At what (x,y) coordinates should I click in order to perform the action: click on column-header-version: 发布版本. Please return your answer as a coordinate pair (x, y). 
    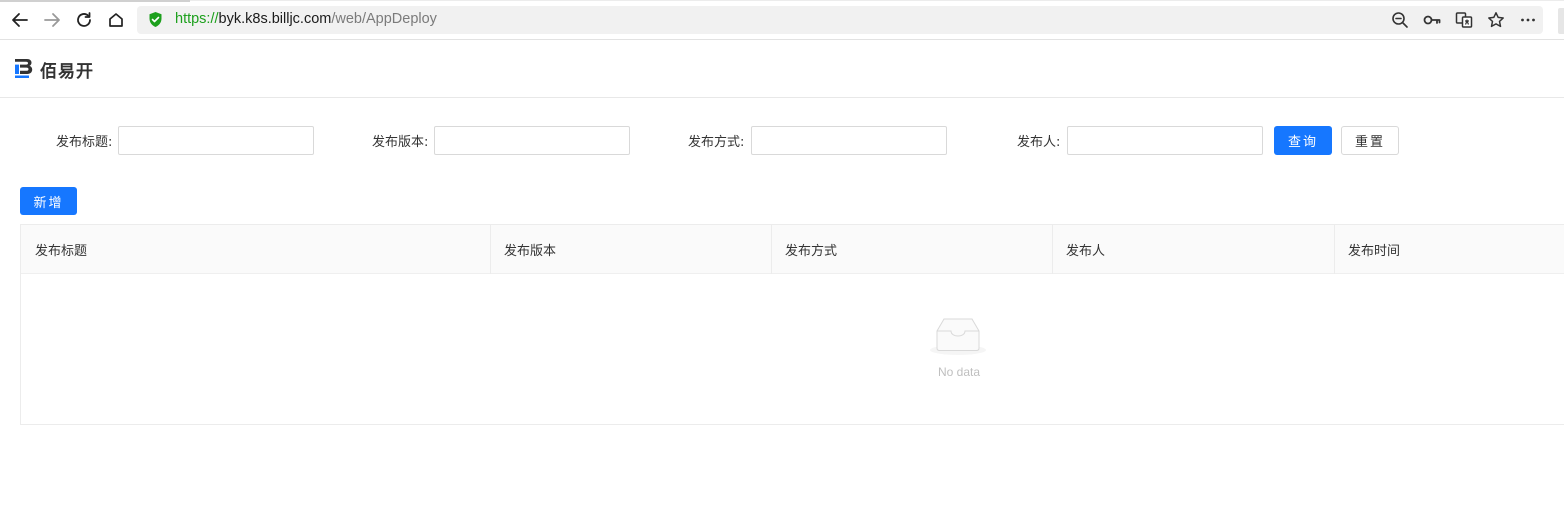
    Looking at the image, I should click on (630, 249).